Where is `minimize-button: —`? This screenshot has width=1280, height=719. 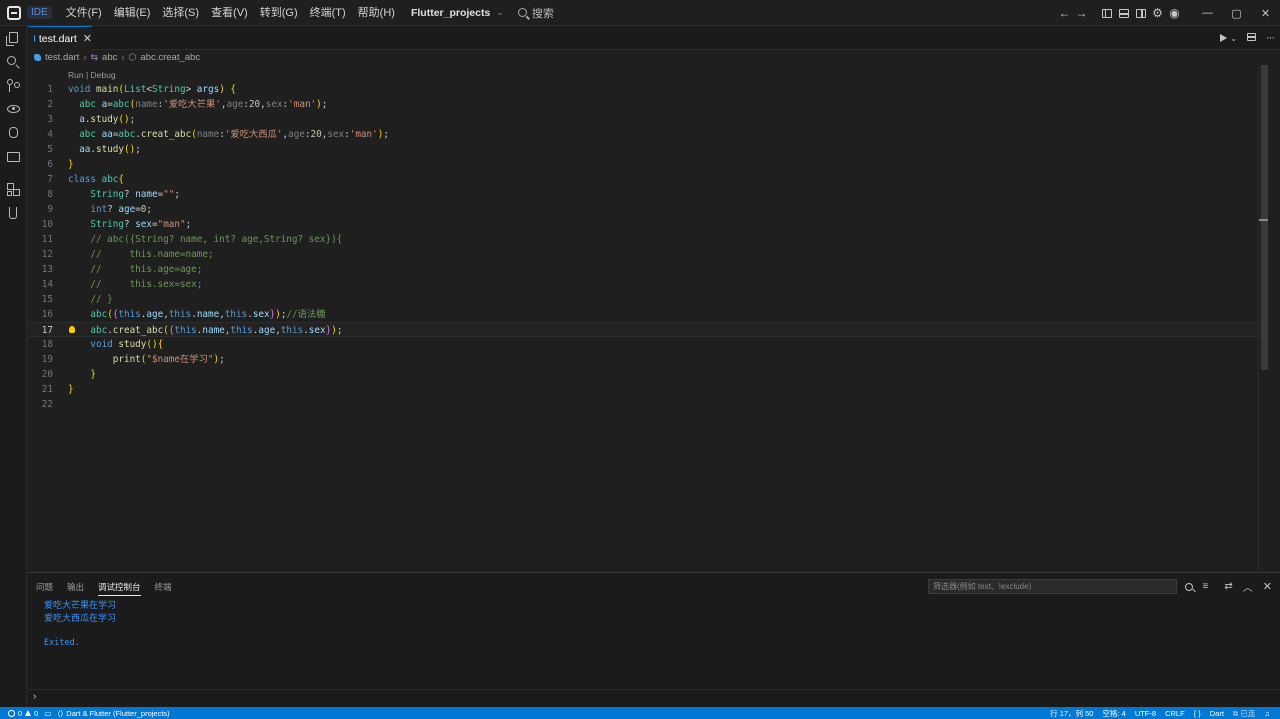
minimize-button: — is located at coordinates (1207, 13).